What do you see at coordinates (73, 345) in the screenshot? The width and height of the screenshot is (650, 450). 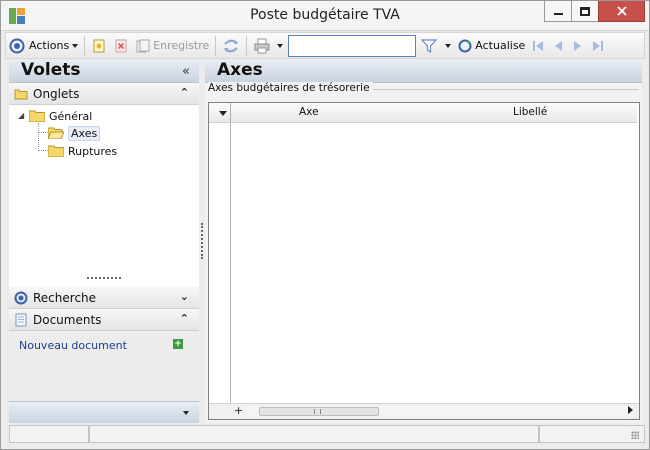 I see `new-document-link: Nouveau document` at bounding box center [73, 345].